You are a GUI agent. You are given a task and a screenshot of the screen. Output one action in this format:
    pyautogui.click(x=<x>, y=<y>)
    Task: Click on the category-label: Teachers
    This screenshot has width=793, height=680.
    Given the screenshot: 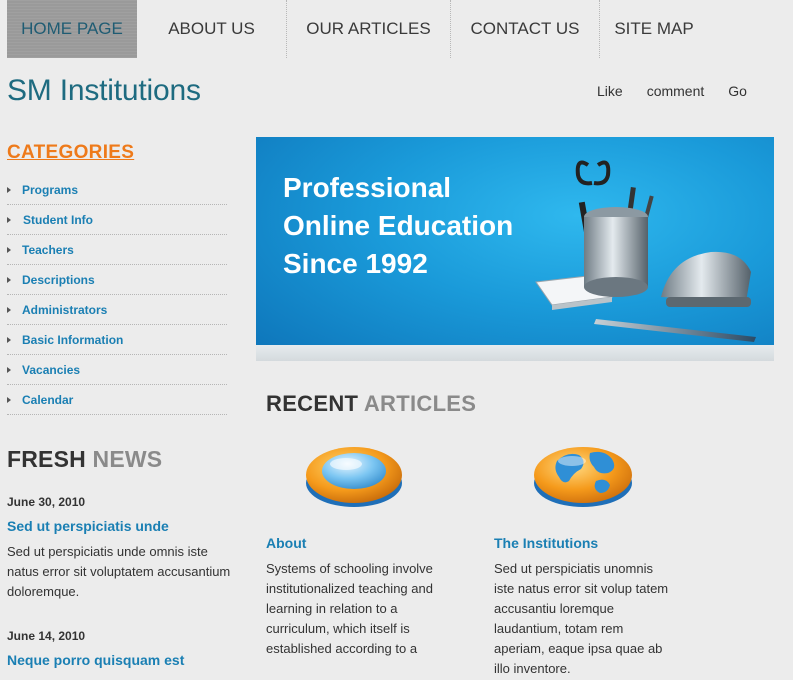 What is the action you would take?
    pyautogui.click(x=48, y=249)
    